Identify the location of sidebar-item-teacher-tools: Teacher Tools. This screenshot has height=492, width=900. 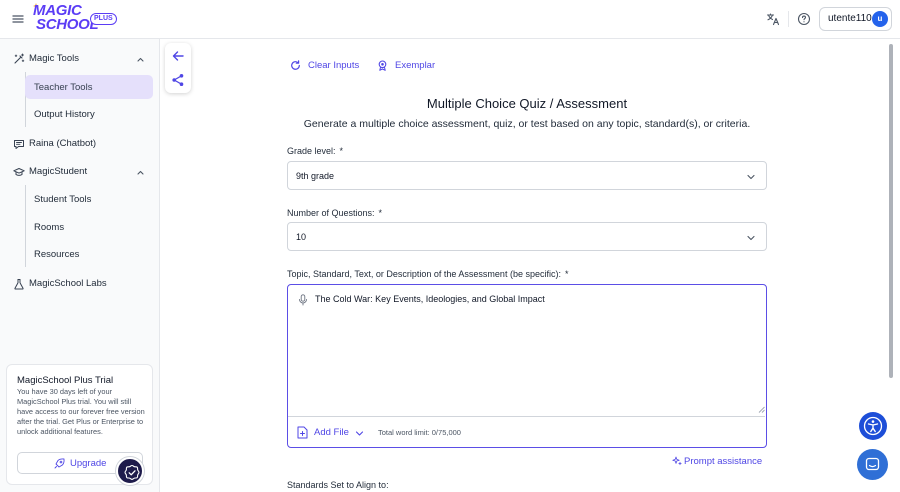
(89, 87).